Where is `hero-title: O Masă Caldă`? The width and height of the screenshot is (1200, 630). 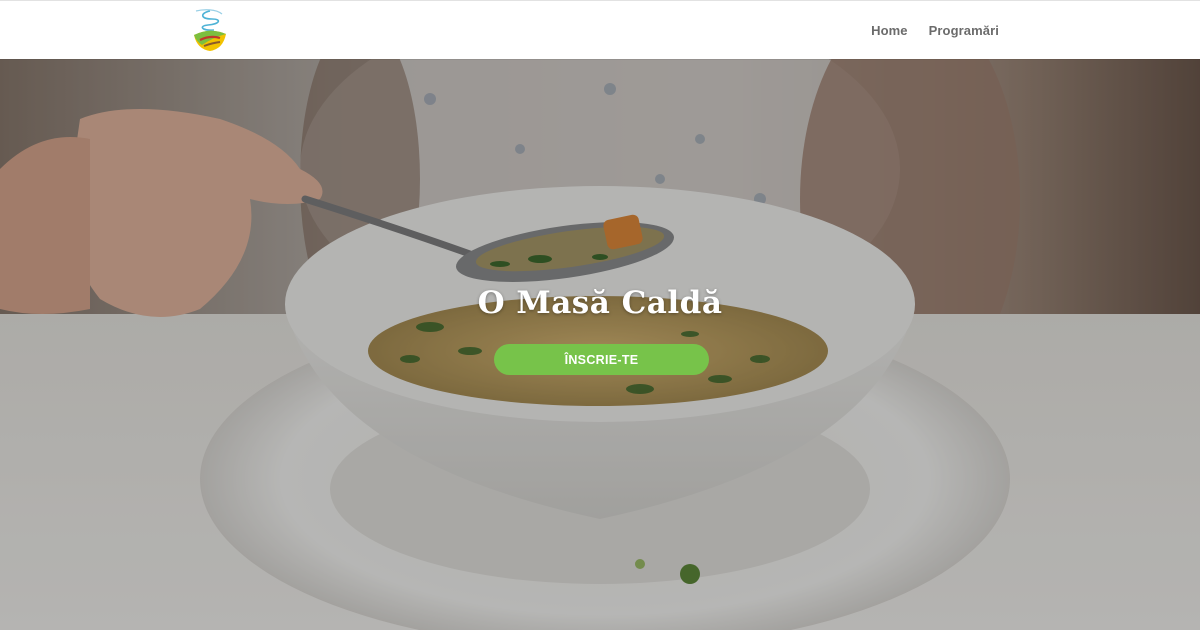
hero-title: O Masă Caldă is located at coordinates (600, 303).